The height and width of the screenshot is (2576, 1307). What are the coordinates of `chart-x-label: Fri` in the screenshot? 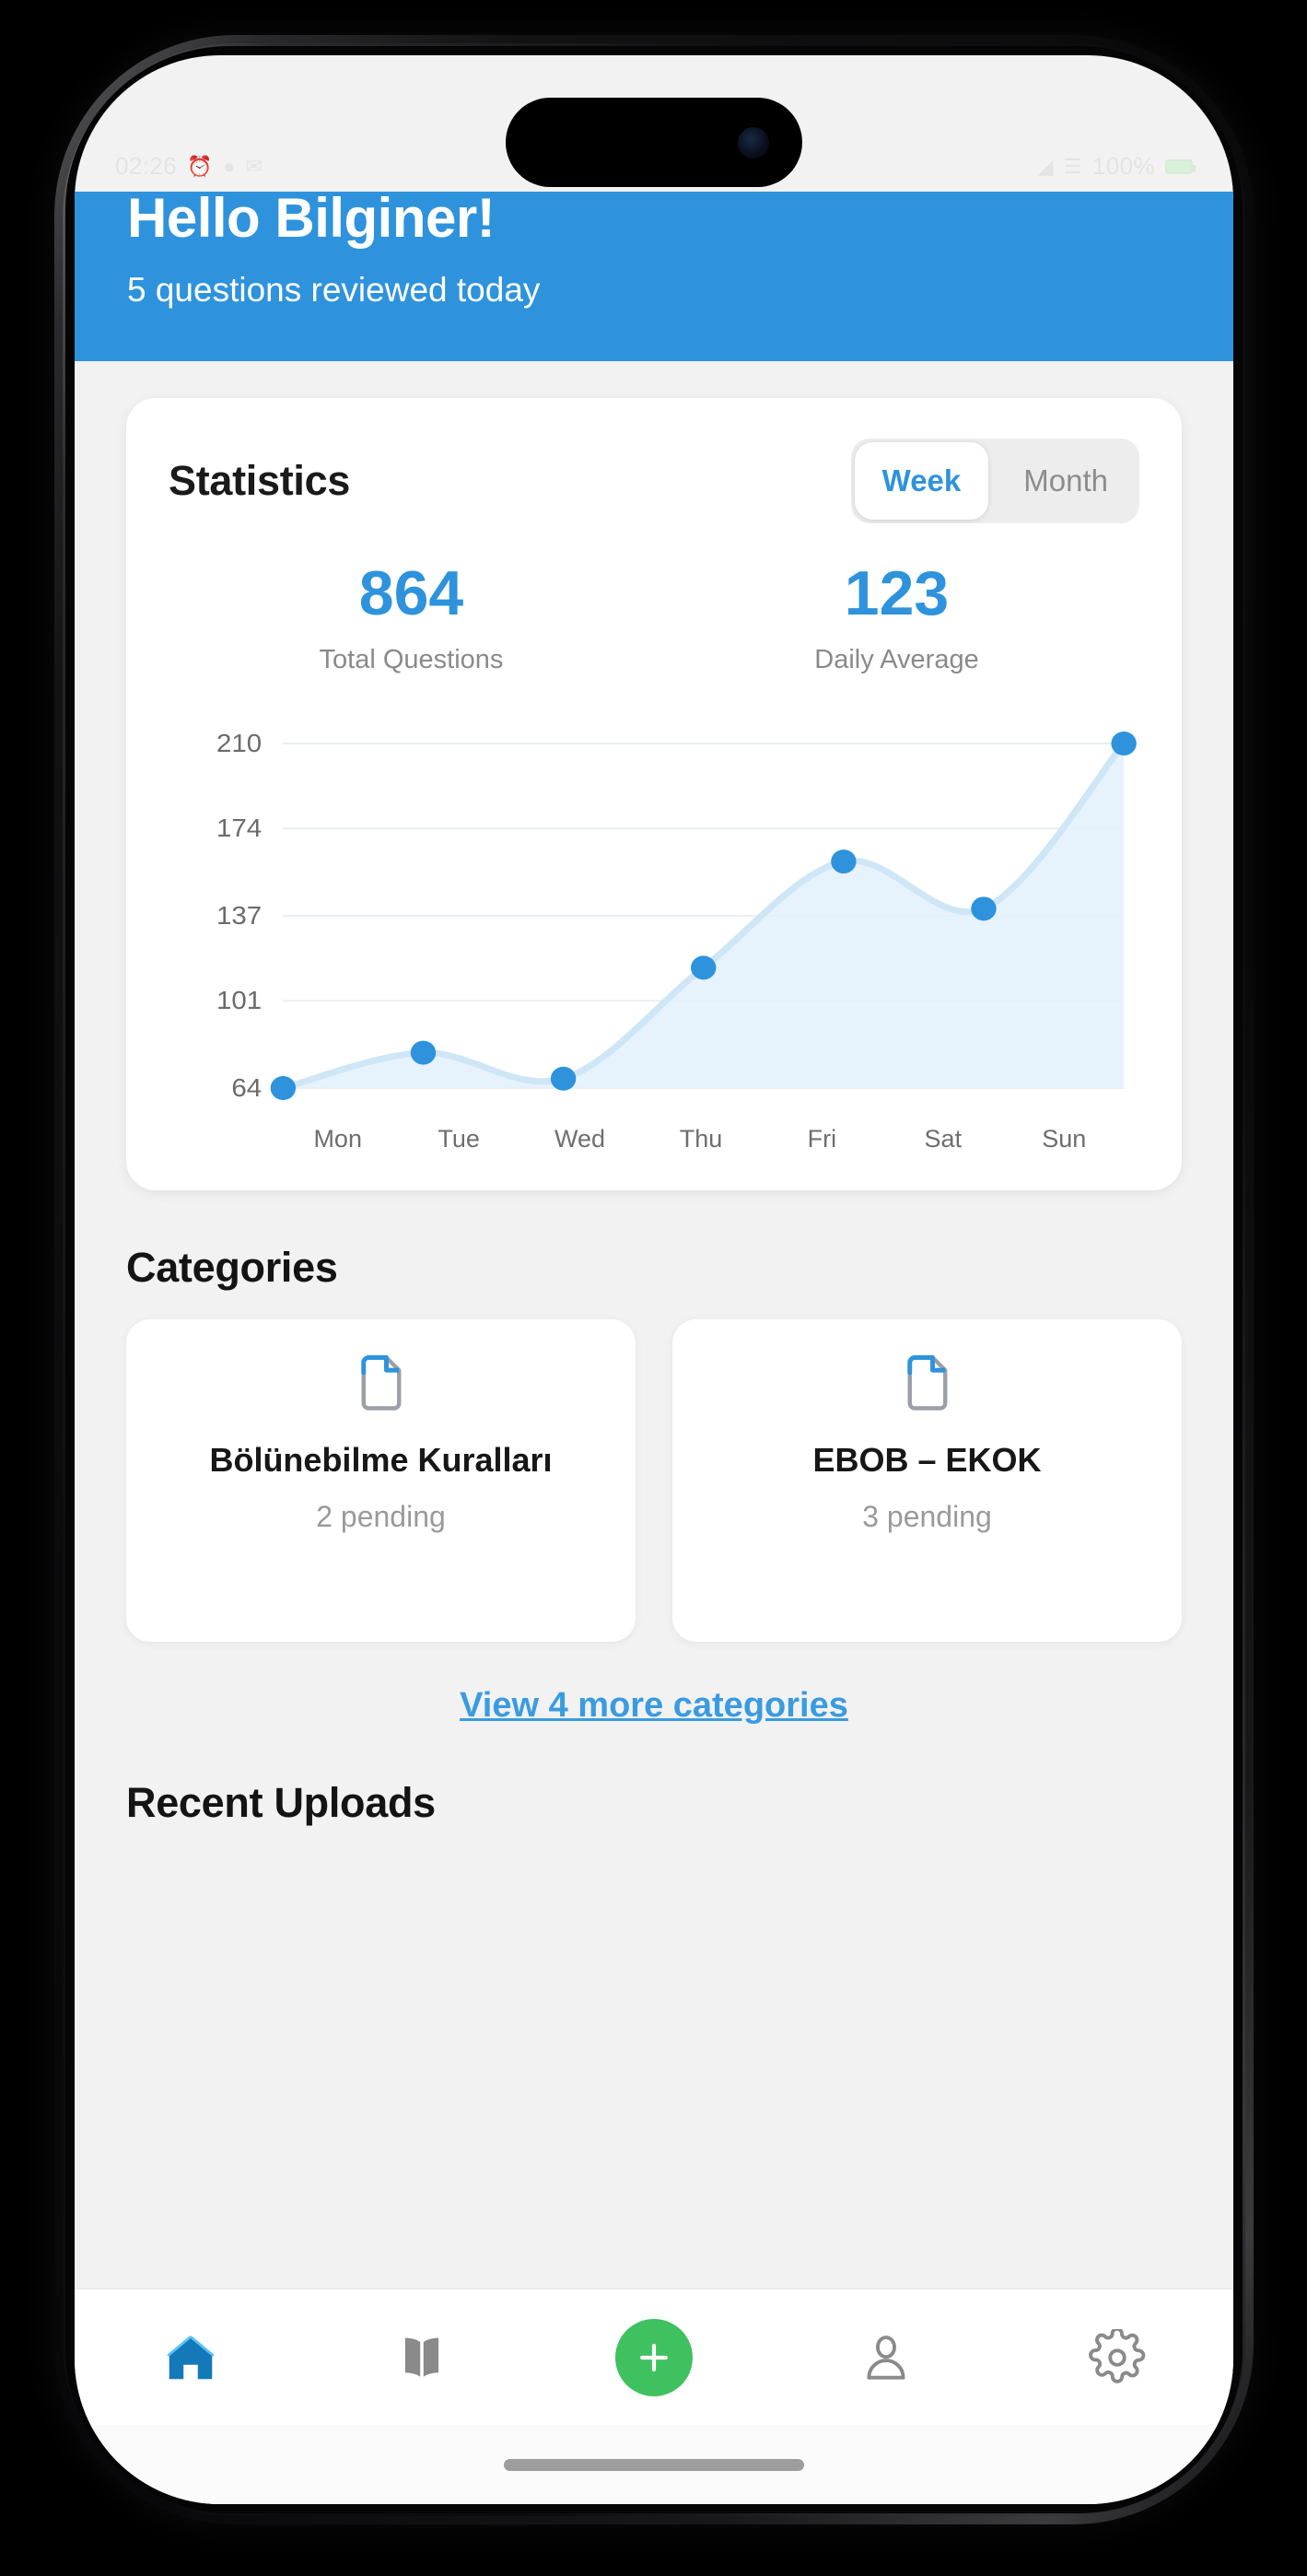 It's located at (822, 1139).